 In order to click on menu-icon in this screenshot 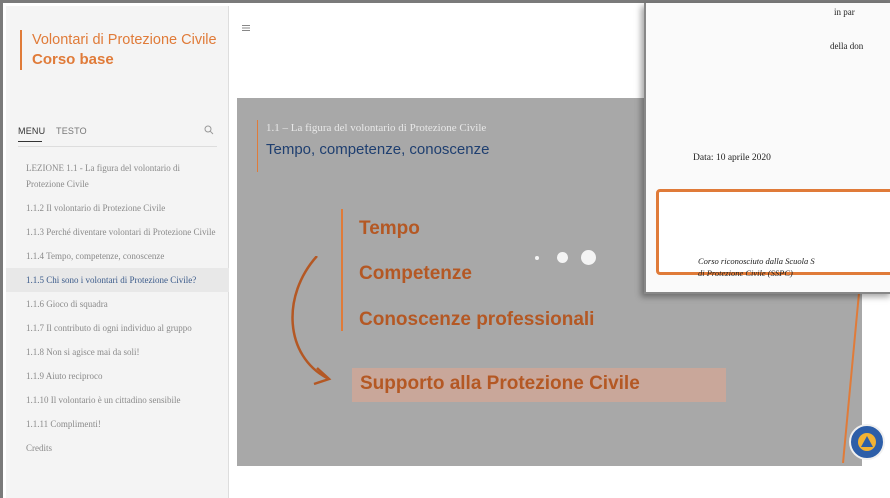, I will do `click(246, 28)`.